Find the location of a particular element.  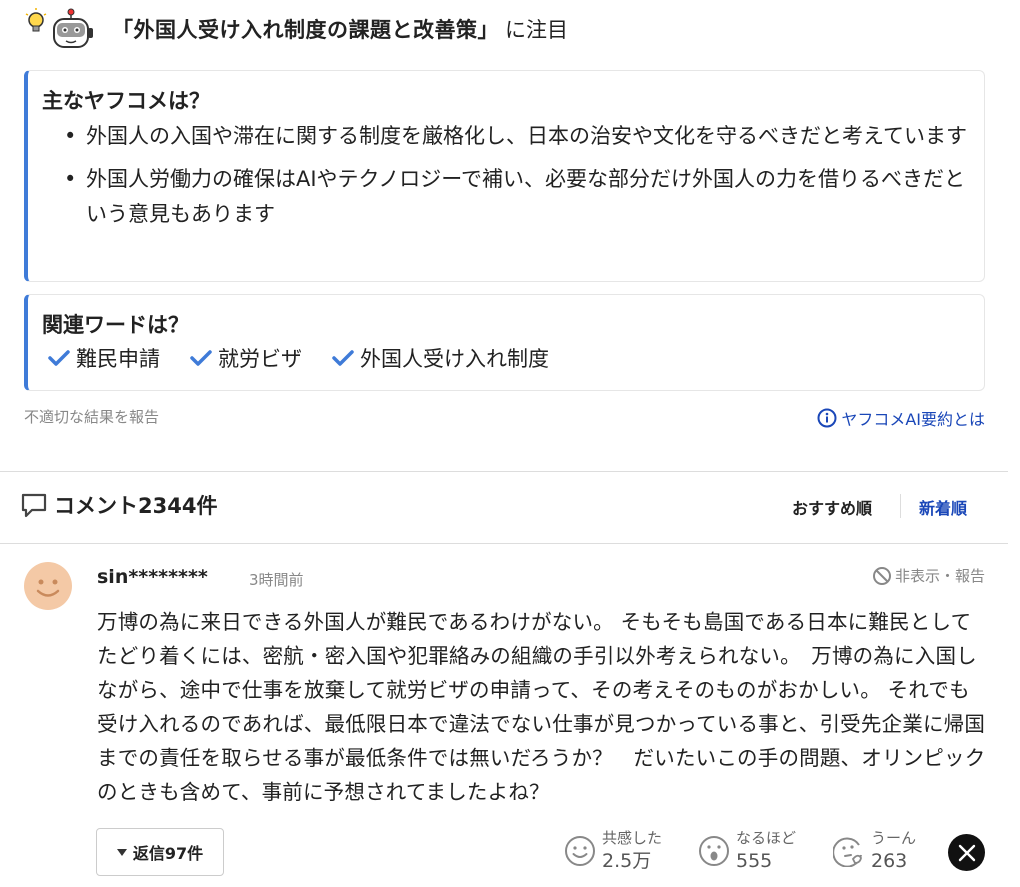

comment-timestamp: 3時間前 is located at coordinates (276, 580).